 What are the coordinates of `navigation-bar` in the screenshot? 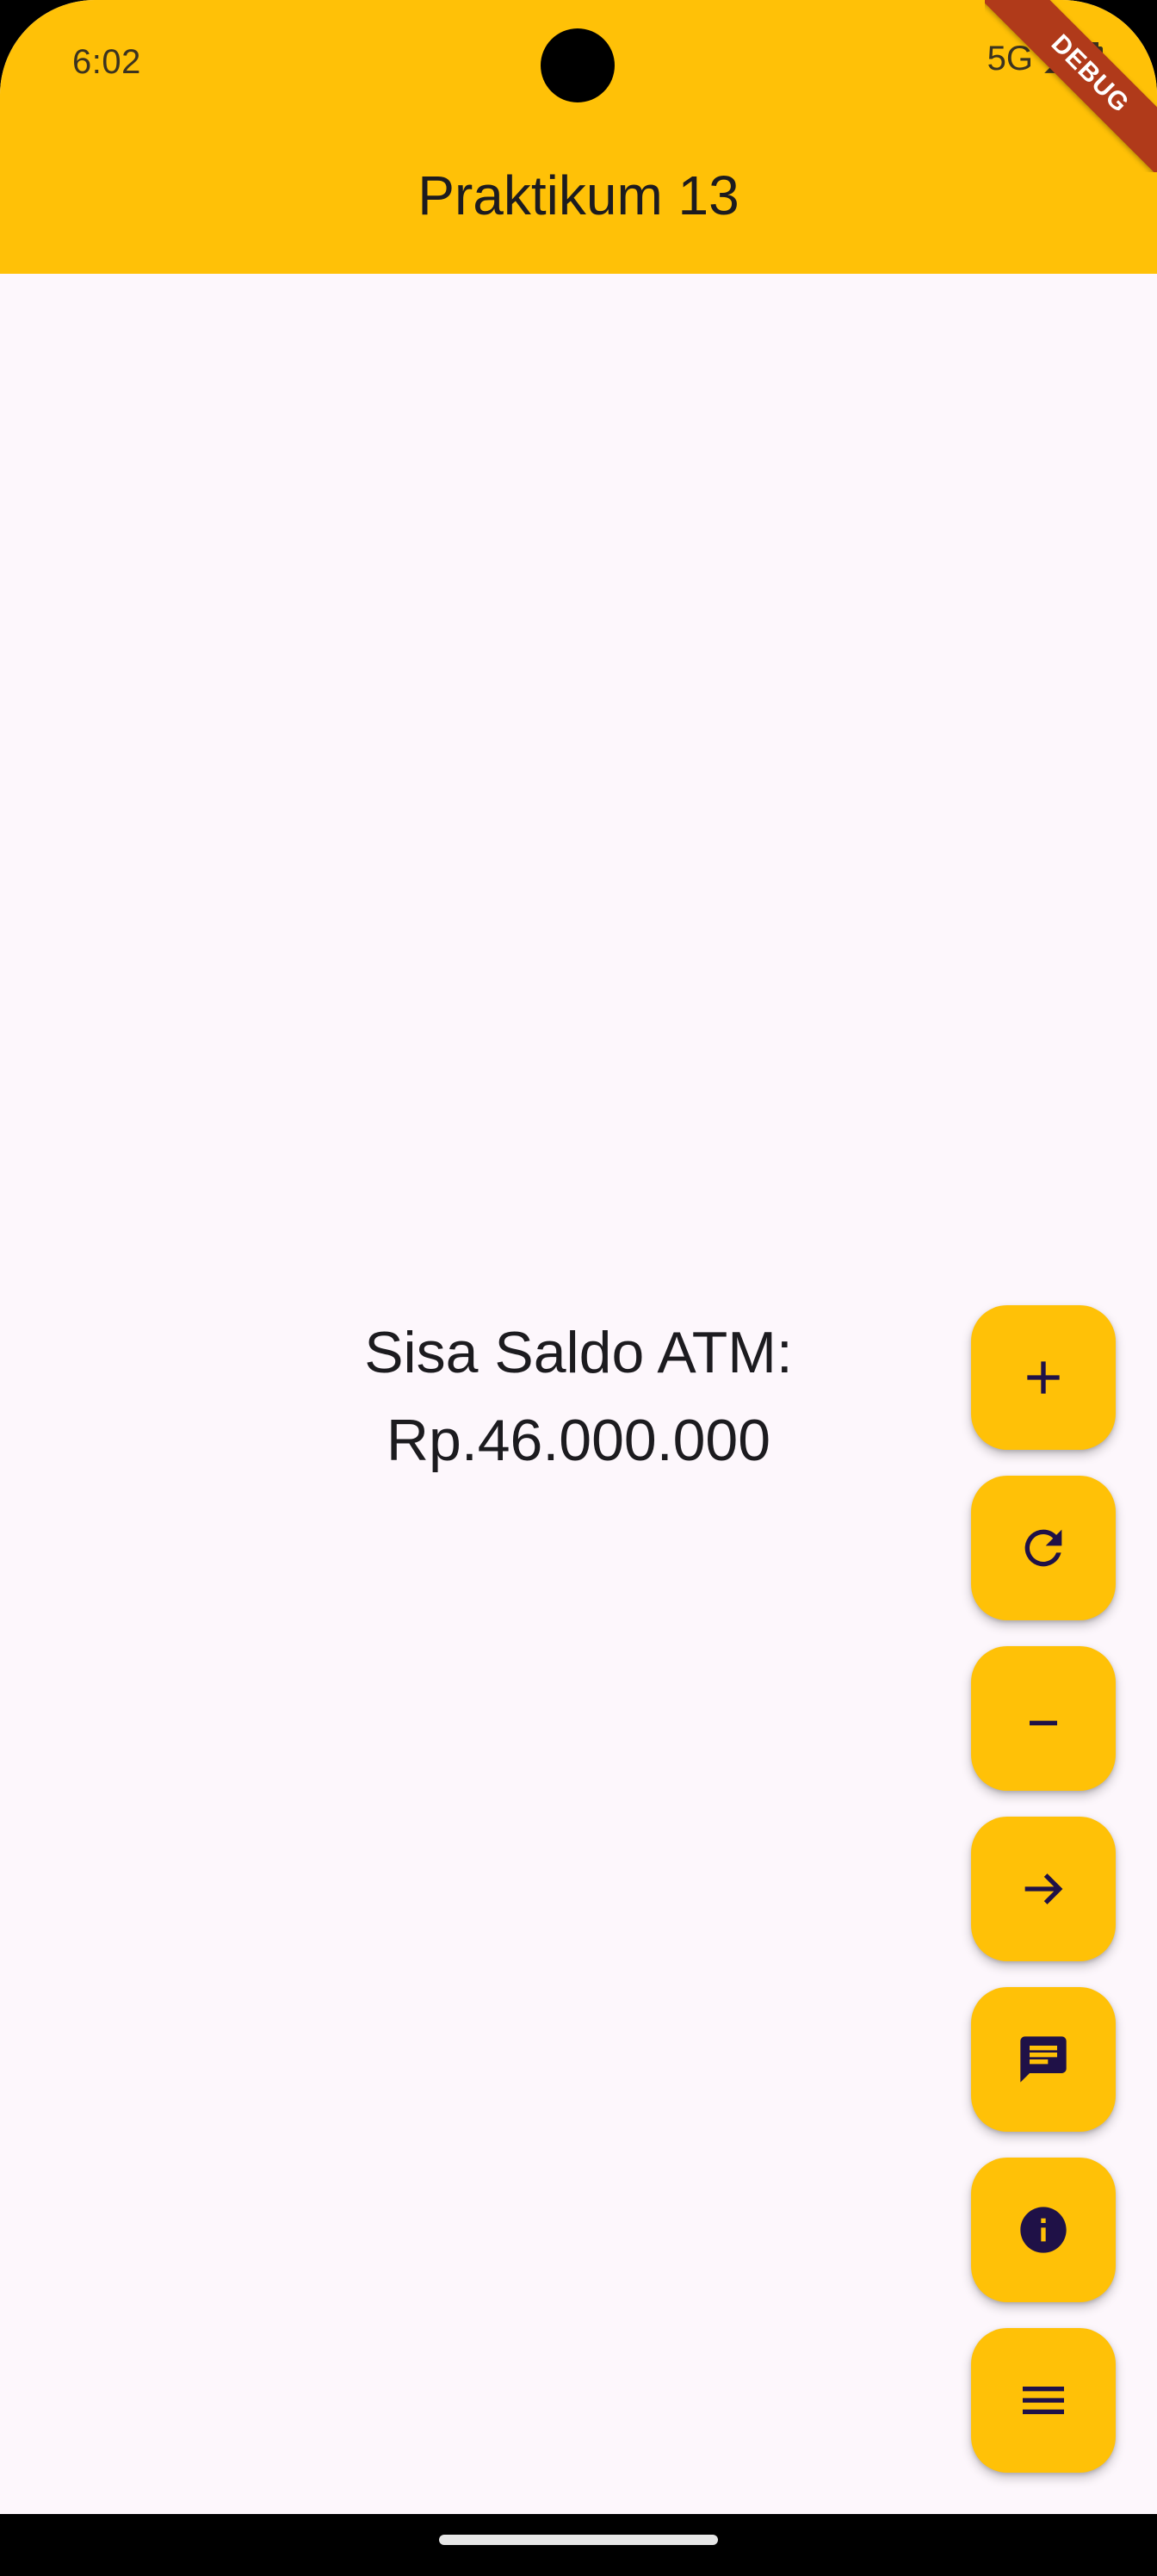 It's located at (579, 2545).